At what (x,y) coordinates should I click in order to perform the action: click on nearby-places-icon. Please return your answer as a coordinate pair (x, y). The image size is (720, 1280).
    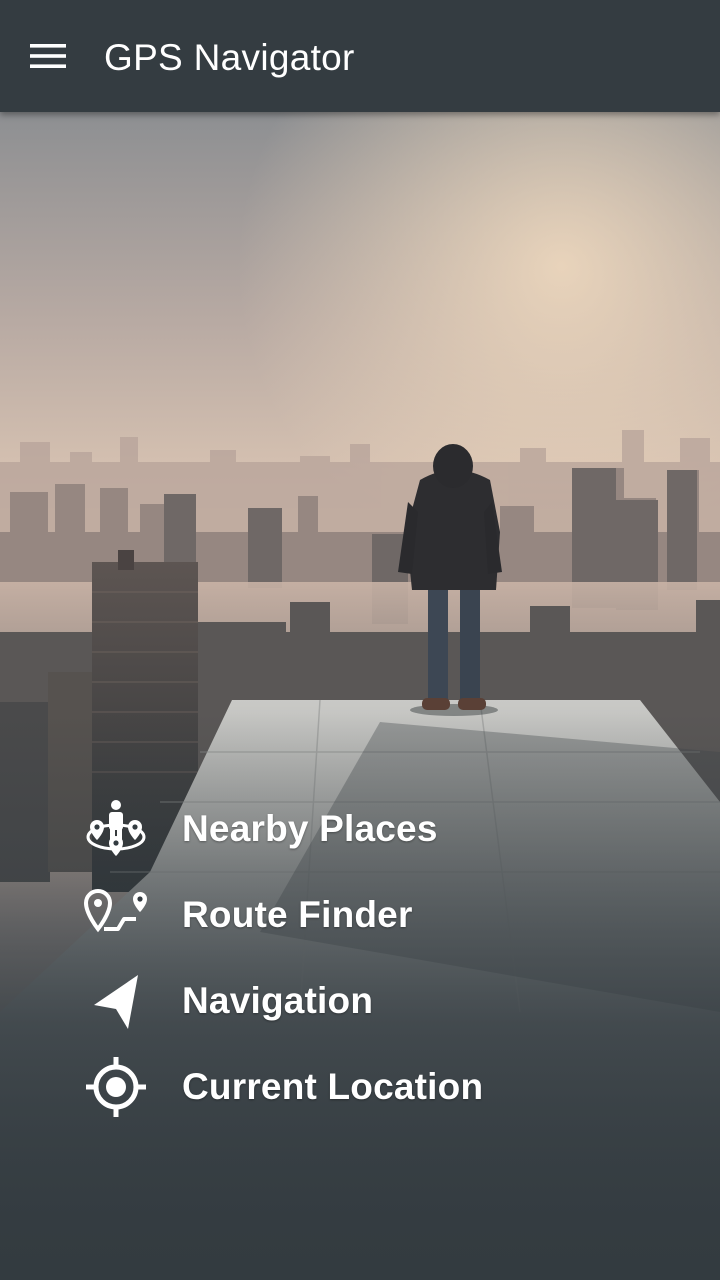
    Looking at the image, I should click on (116, 829).